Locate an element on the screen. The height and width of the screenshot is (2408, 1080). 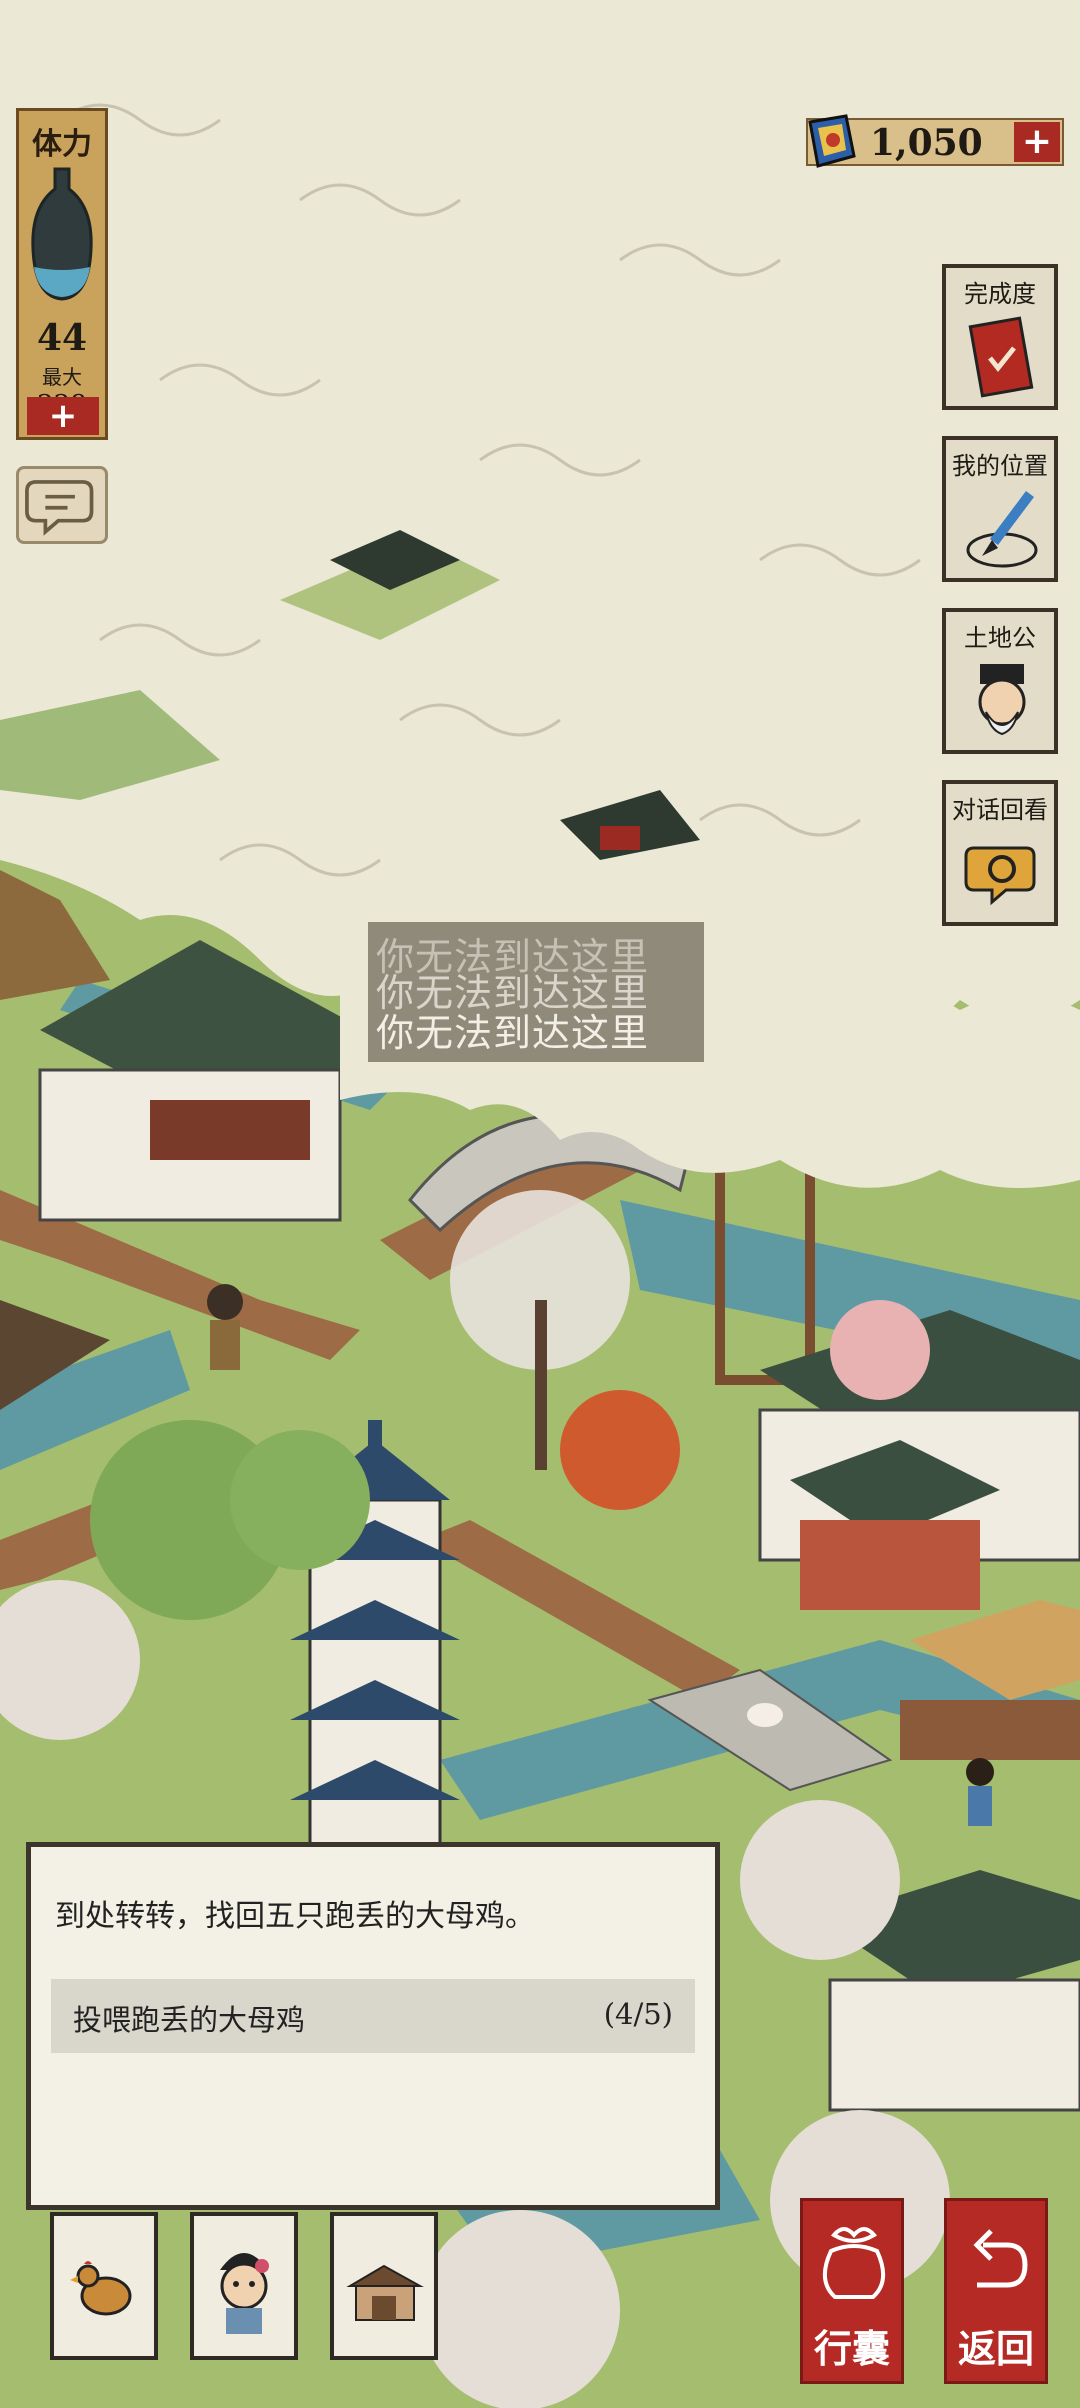
villager-portrait-icon is located at coordinates (244, 2293).